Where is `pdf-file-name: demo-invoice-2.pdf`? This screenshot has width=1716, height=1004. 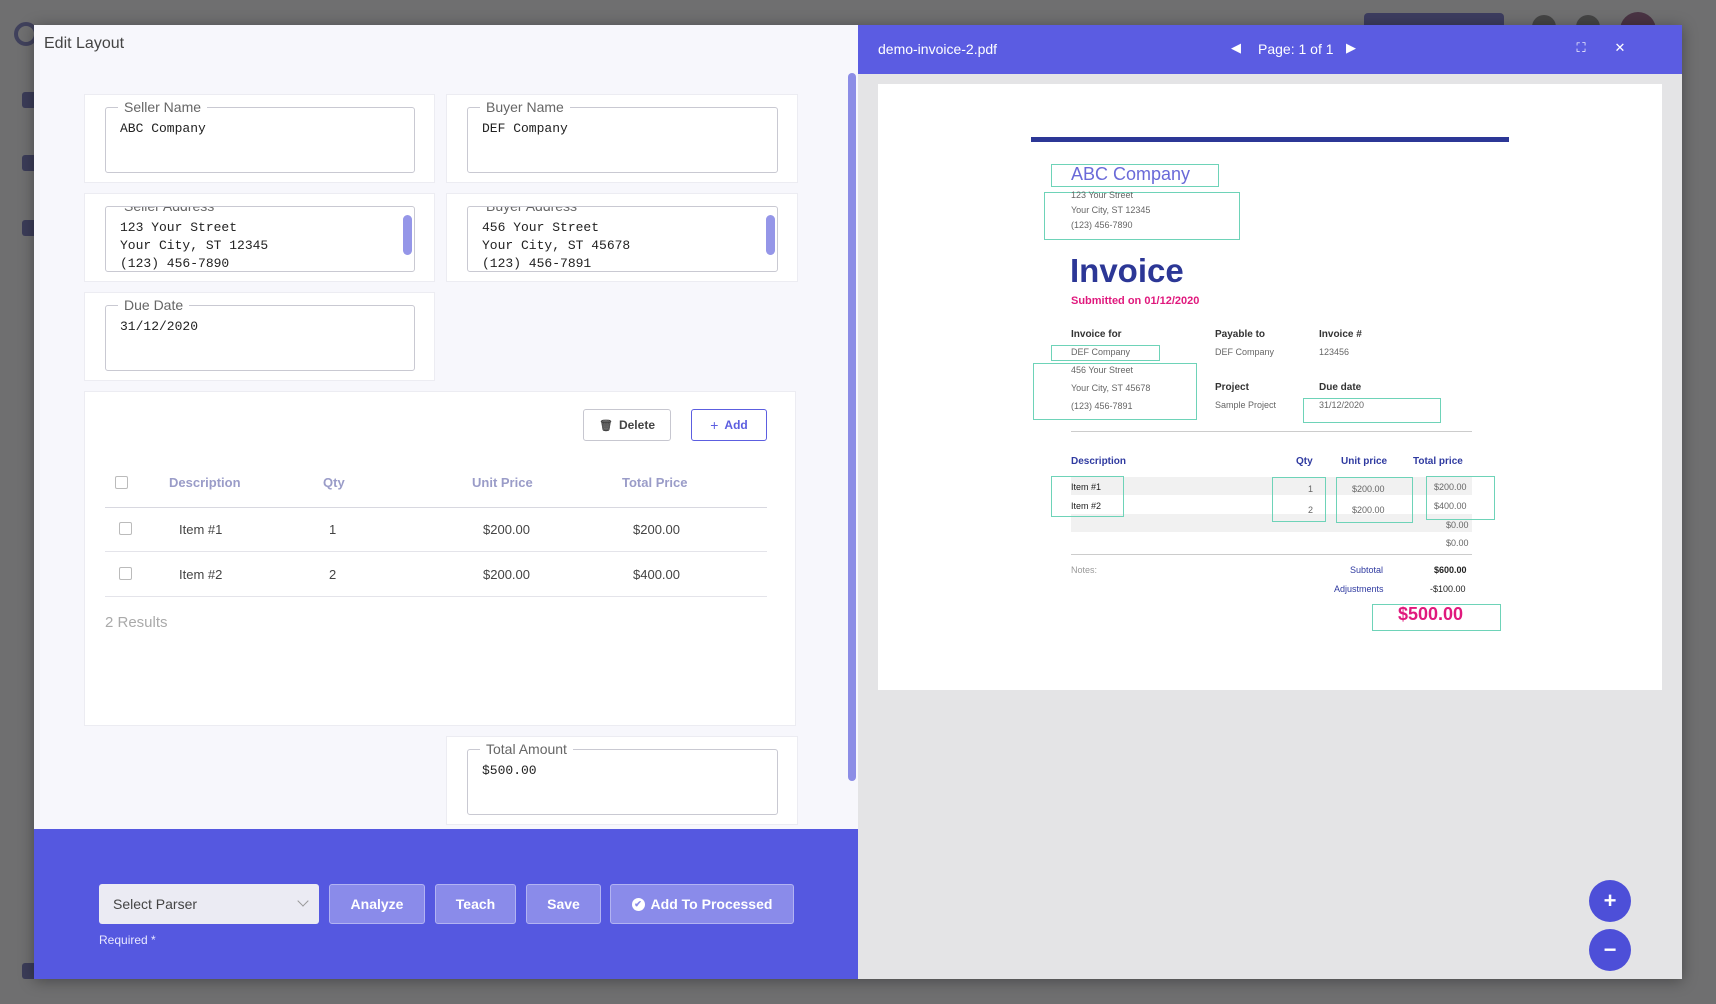 pdf-file-name: demo-invoice-2.pdf is located at coordinates (938, 49).